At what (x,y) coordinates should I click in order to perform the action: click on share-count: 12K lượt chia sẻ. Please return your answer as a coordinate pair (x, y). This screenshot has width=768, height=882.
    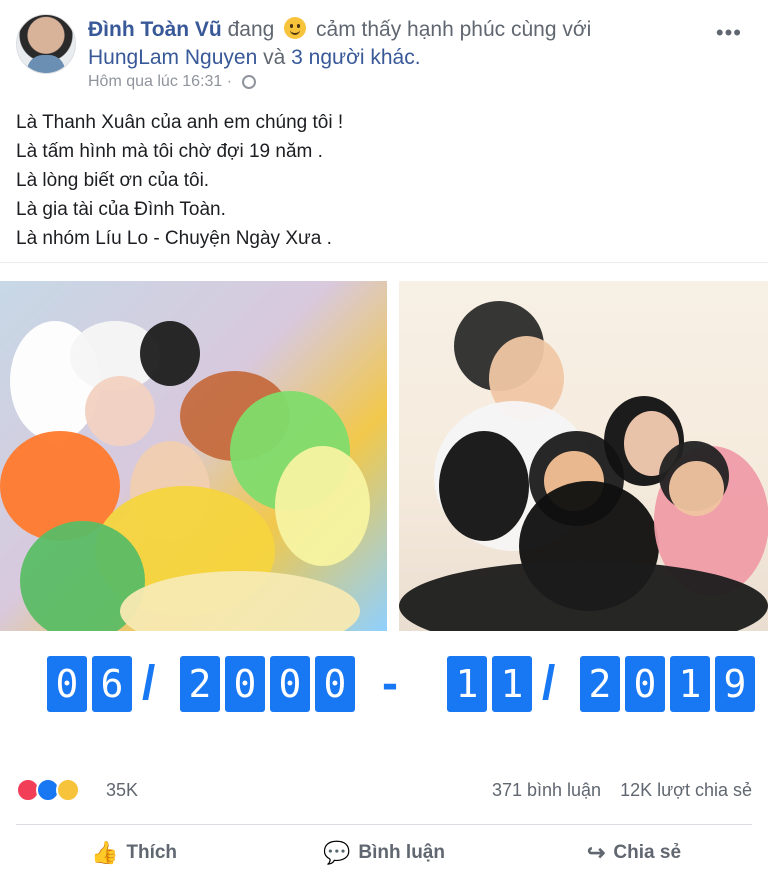
    Looking at the image, I should click on (686, 790).